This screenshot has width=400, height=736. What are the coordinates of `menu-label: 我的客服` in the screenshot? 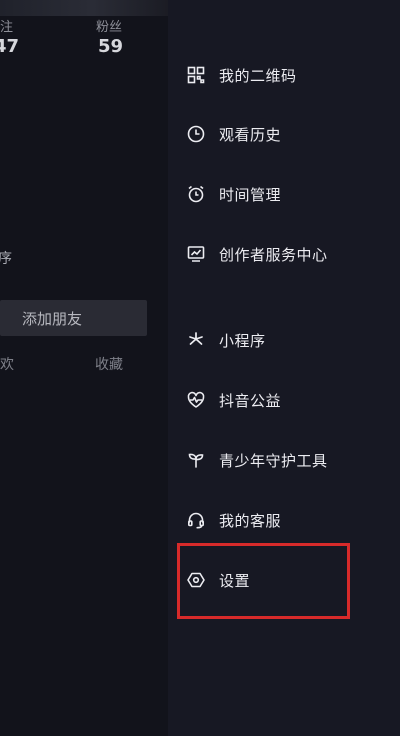 It's located at (250, 520).